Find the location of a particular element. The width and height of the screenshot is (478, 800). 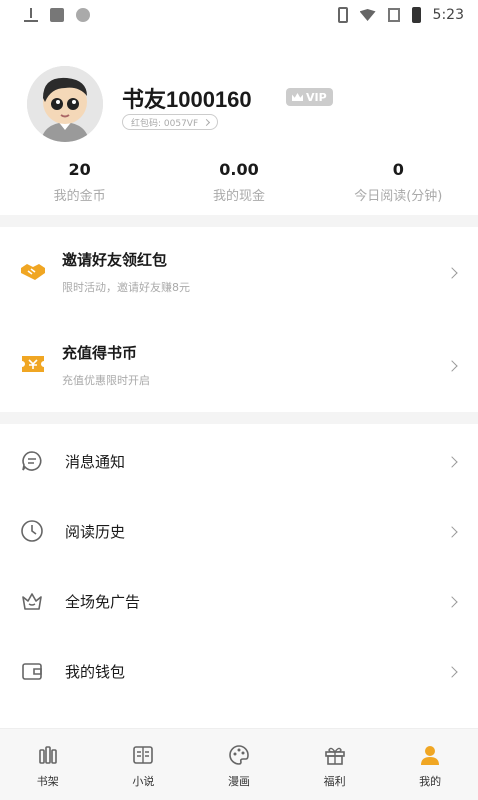

vip-badge: VIP is located at coordinates (309, 97).